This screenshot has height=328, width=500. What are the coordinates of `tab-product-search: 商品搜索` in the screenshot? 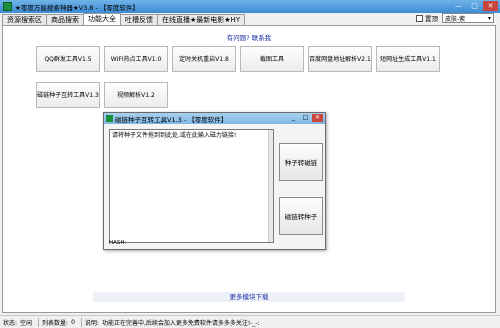 It's located at (65, 19).